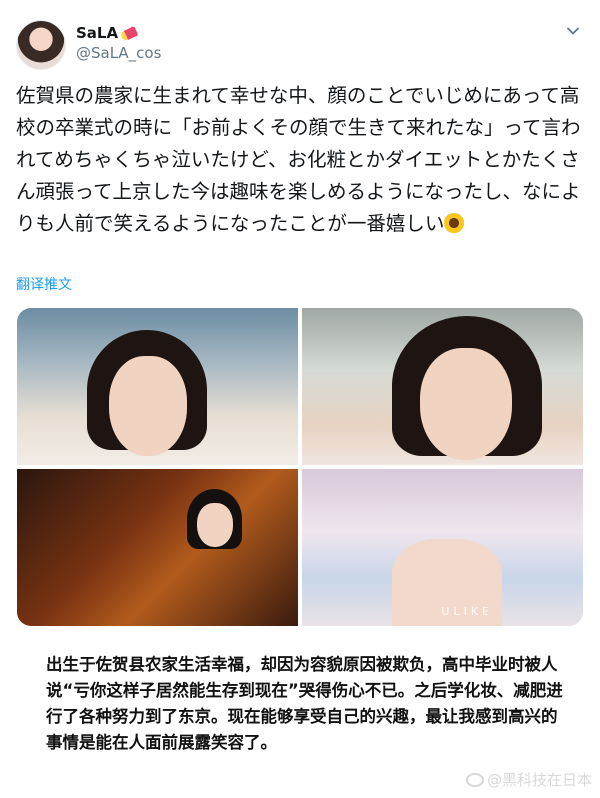 The image size is (600, 798). I want to click on sunflower-icon, so click(454, 223).